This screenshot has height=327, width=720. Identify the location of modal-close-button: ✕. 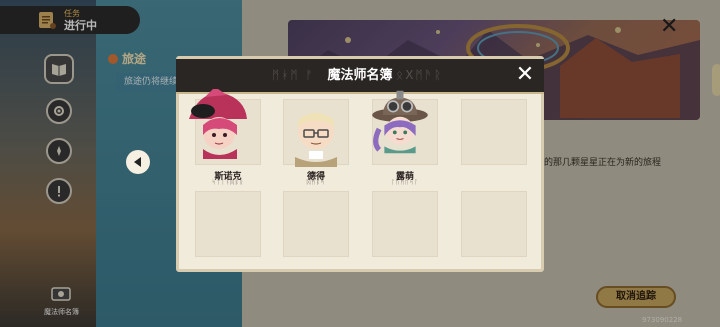
(525, 75).